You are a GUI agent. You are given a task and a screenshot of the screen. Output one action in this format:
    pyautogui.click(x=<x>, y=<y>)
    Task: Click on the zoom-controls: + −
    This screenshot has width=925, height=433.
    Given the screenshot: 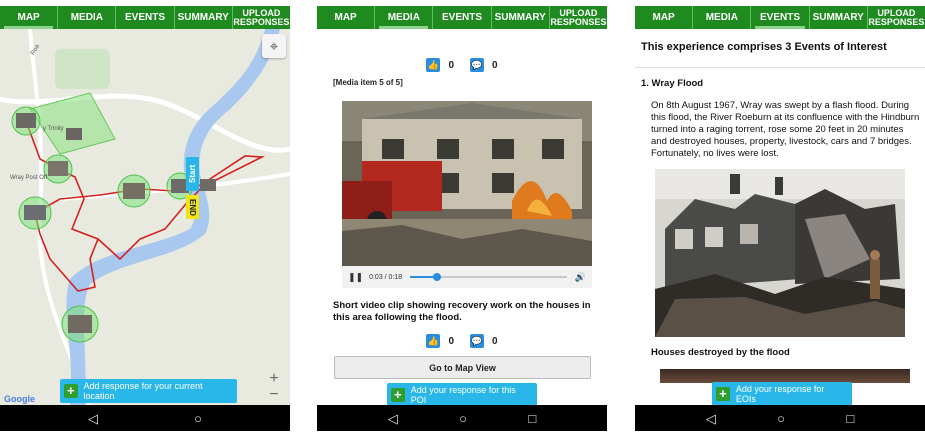 What is the action you would take?
    pyautogui.click(x=274, y=387)
    